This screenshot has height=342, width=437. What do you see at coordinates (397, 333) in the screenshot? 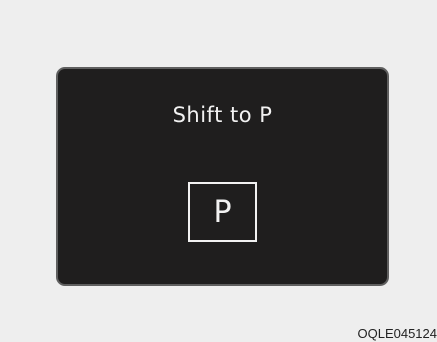
I see `figure-code: OQLE045124` at bounding box center [397, 333].